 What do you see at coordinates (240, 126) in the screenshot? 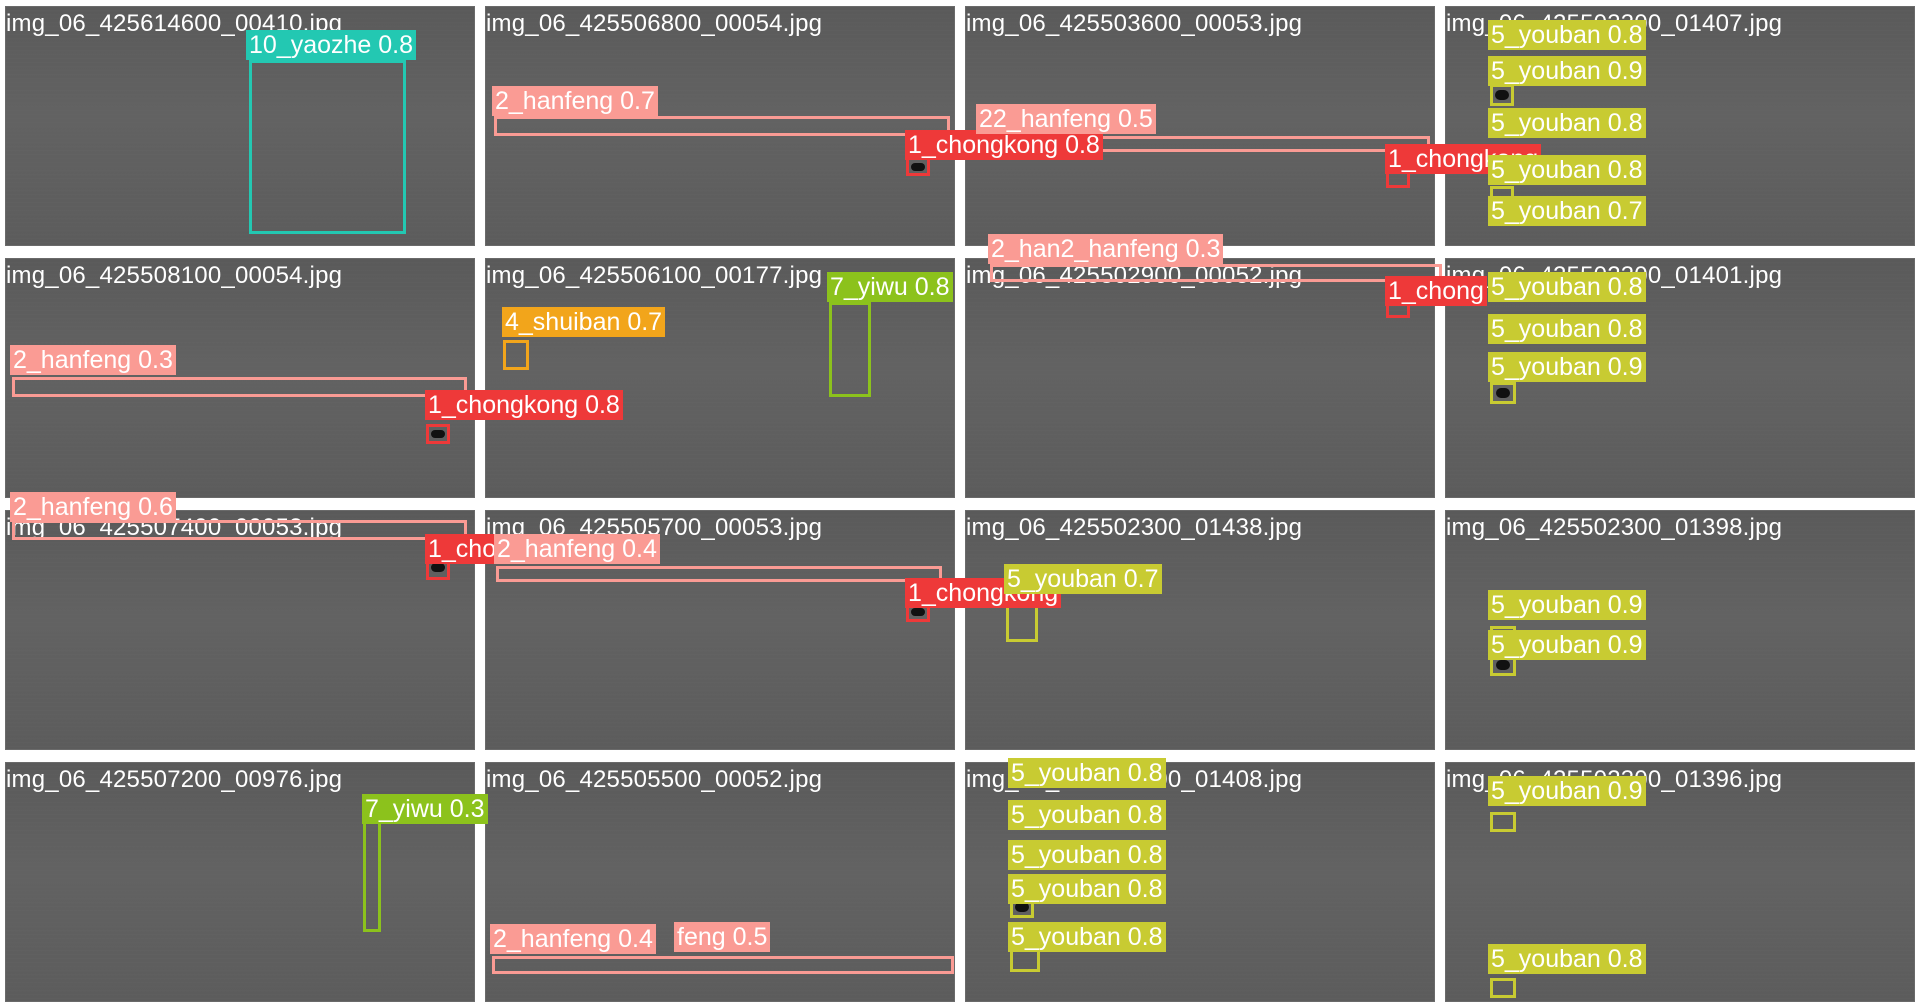
I see `tile-0: img_06_425614600_00410.jpg 10_yaozhe 0.8` at bounding box center [240, 126].